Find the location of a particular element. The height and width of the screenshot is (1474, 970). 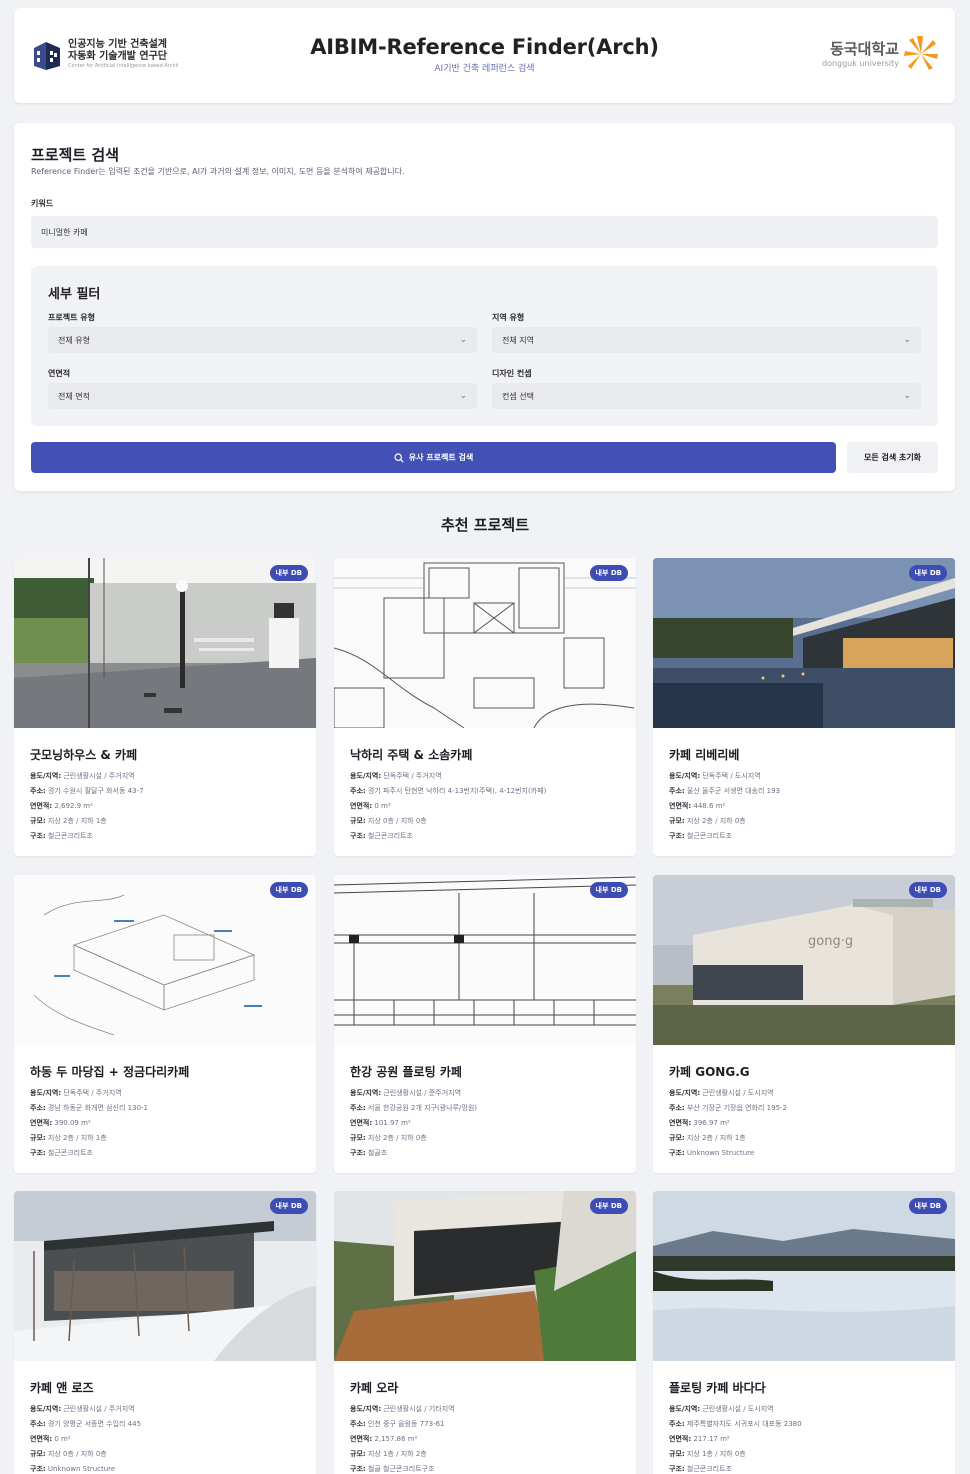

use-value: 단독주택 / 주거지역 is located at coordinates (412, 776).